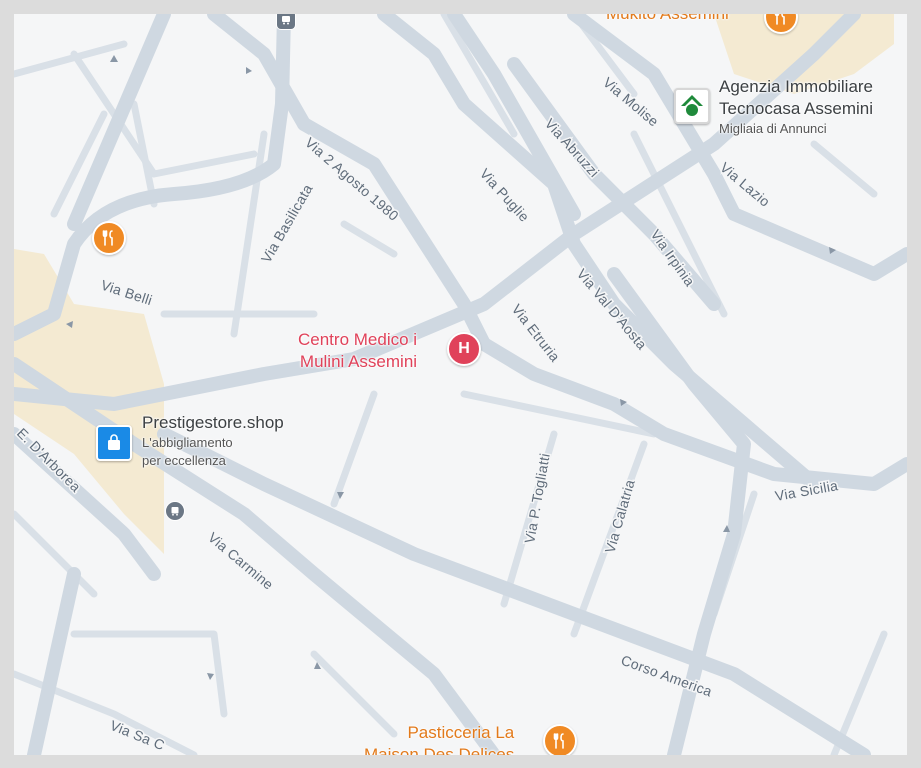 The width and height of the screenshot is (921, 768). What do you see at coordinates (357, 351) in the screenshot?
I see `poi-label-centro-medico: Centro Medico i Mulini Assemini` at bounding box center [357, 351].